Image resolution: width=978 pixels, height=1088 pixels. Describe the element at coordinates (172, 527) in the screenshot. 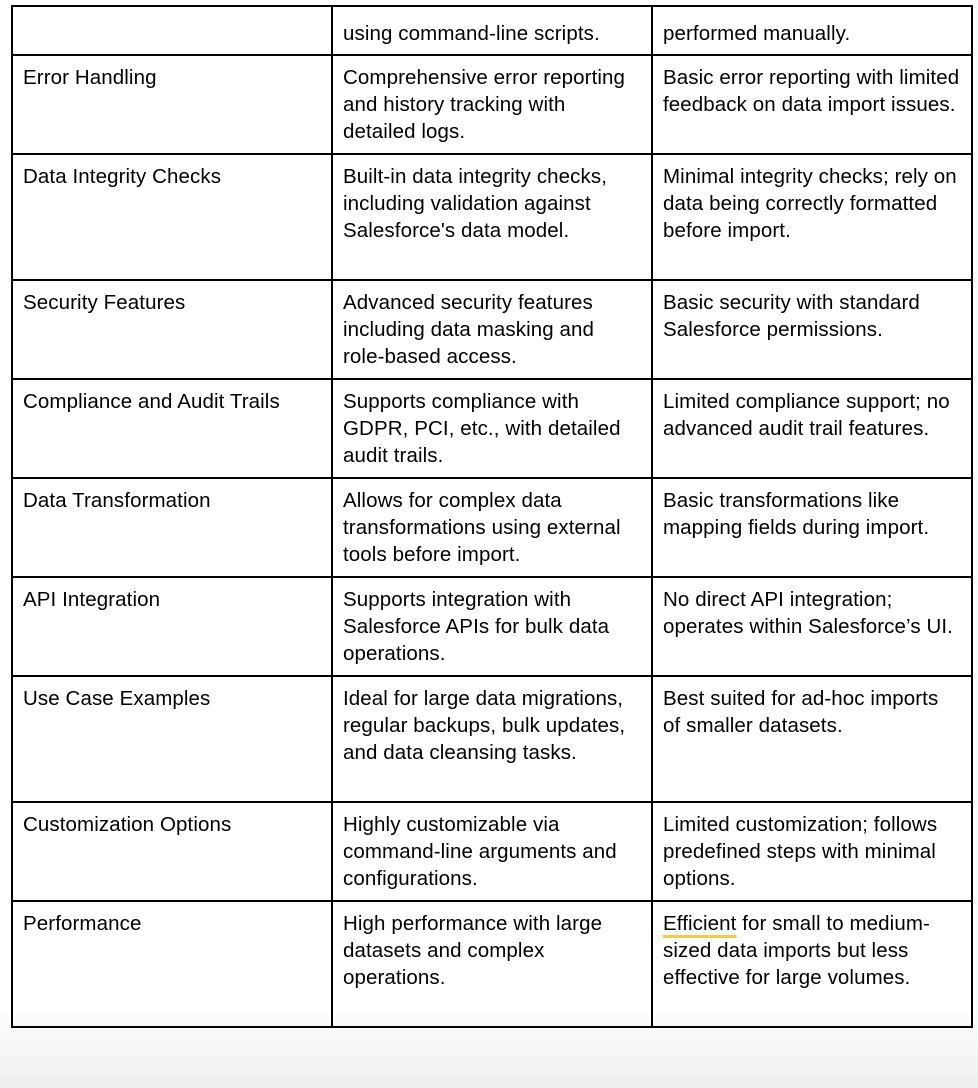

I see `feature-cell: Data Transformation` at that location.